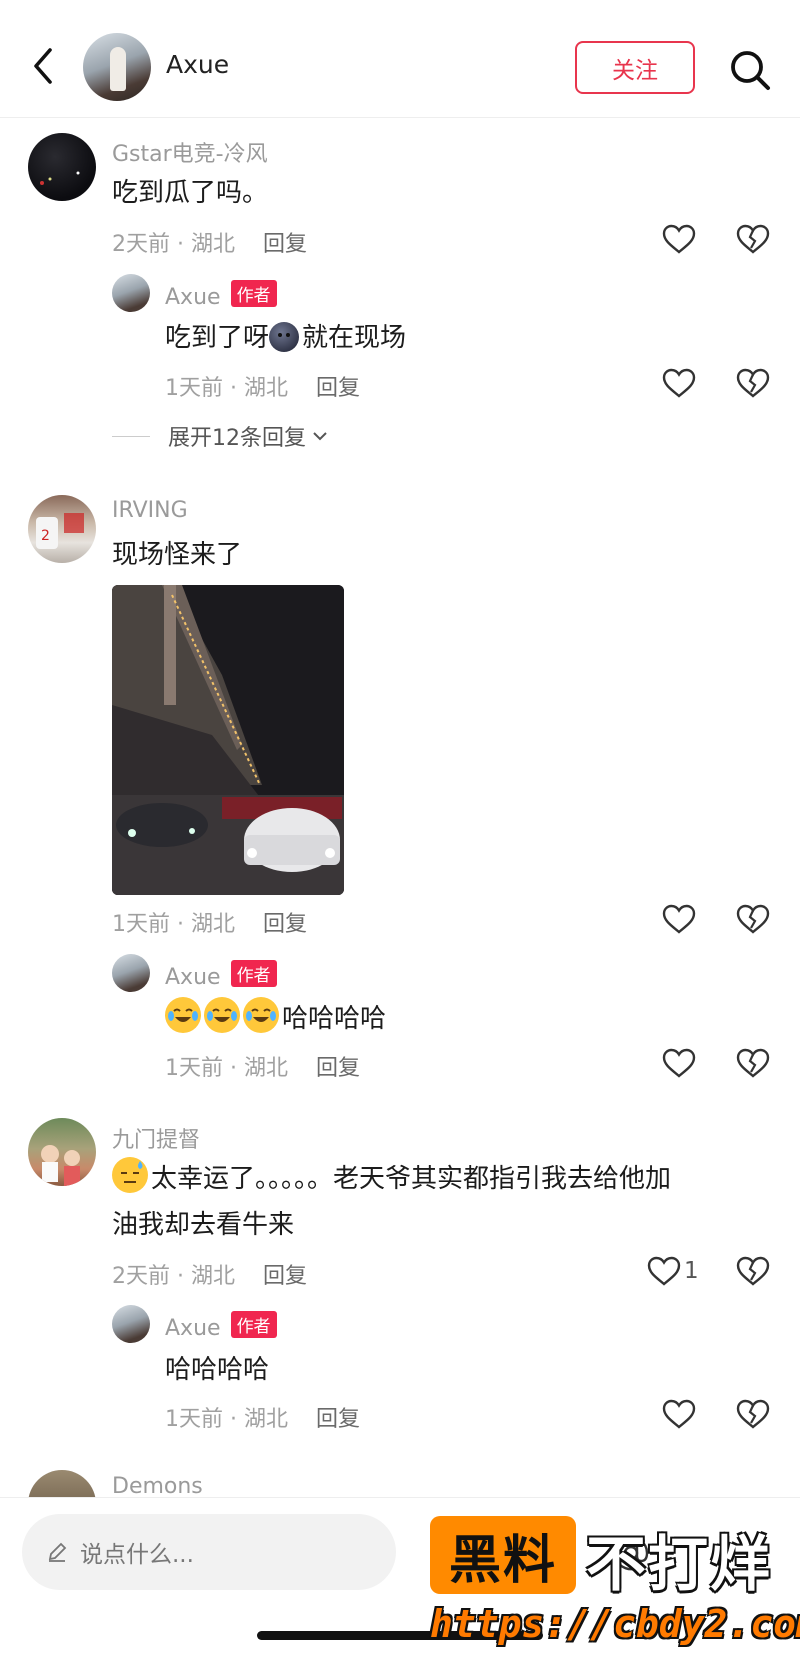 This screenshot has width=800, height=1654. I want to click on dark-face-emoji-icon, so click(284, 337).